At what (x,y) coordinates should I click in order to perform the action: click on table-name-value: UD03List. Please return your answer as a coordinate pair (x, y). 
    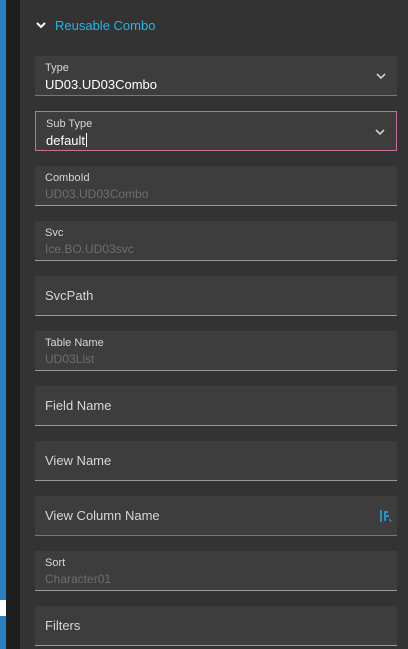
    Looking at the image, I should click on (70, 359).